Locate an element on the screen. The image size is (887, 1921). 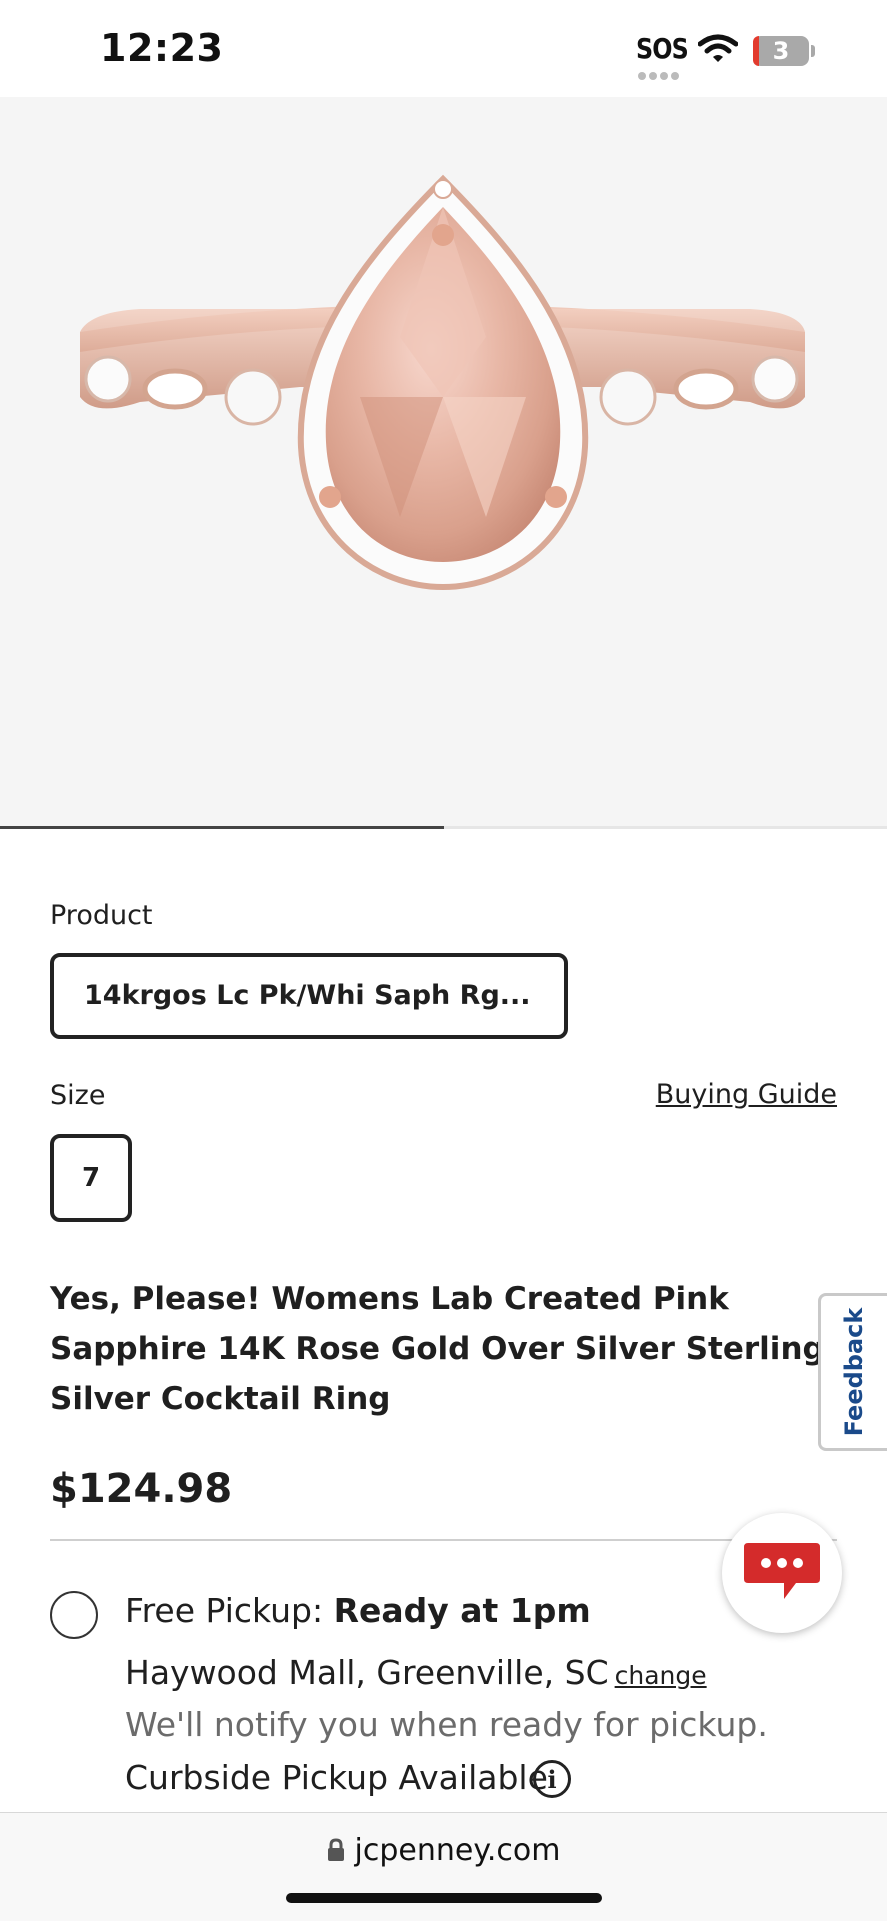
pickup-radio is located at coordinates (74, 1615).